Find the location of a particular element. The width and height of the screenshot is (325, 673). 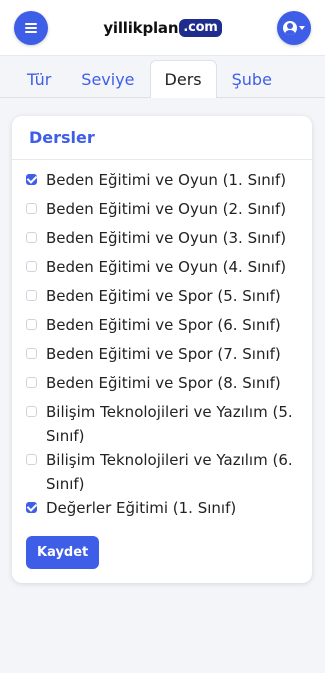

logo-main-text: yillikplan is located at coordinates (141, 27).